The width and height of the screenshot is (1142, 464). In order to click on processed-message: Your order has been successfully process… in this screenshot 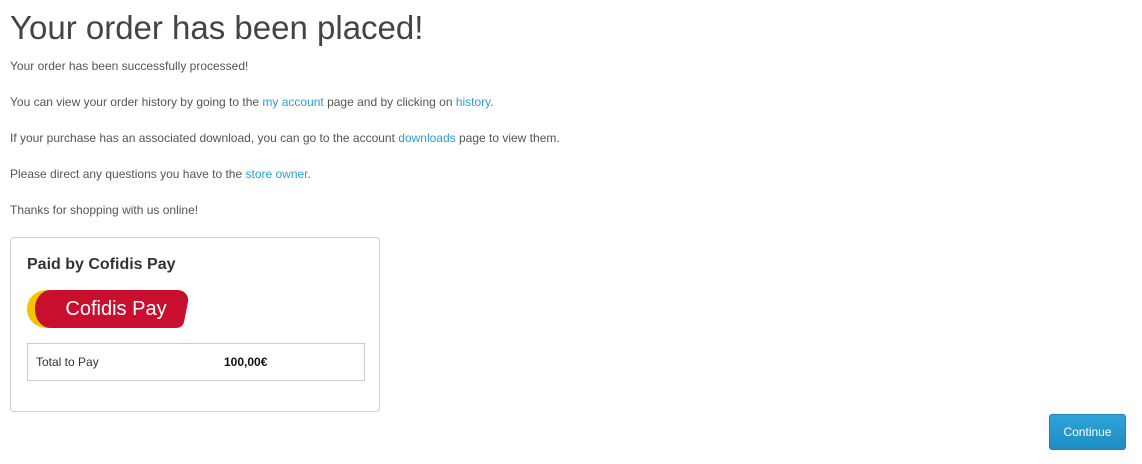, I will do `click(129, 66)`.